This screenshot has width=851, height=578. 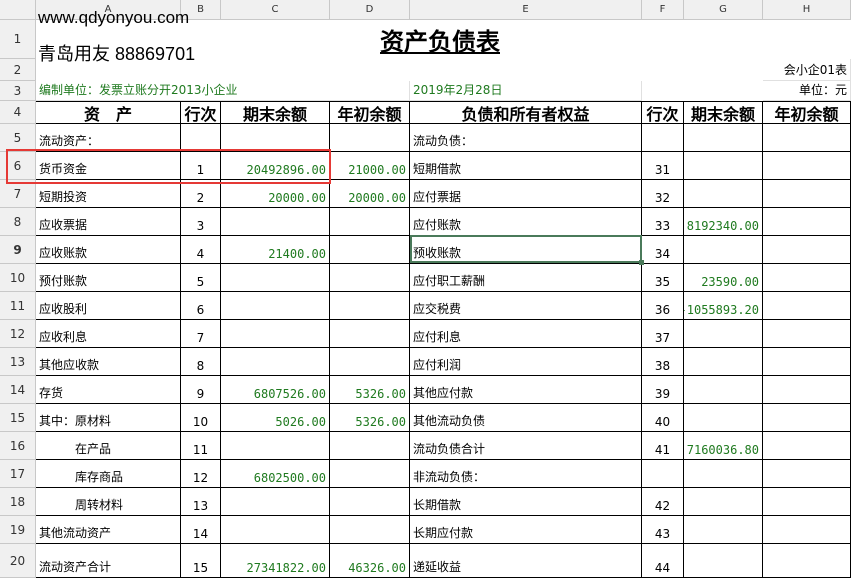 What do you see at coordinates (18, 112) in the screenshot?
I see `row-header-4: 4` at bounding box center [18, 112].